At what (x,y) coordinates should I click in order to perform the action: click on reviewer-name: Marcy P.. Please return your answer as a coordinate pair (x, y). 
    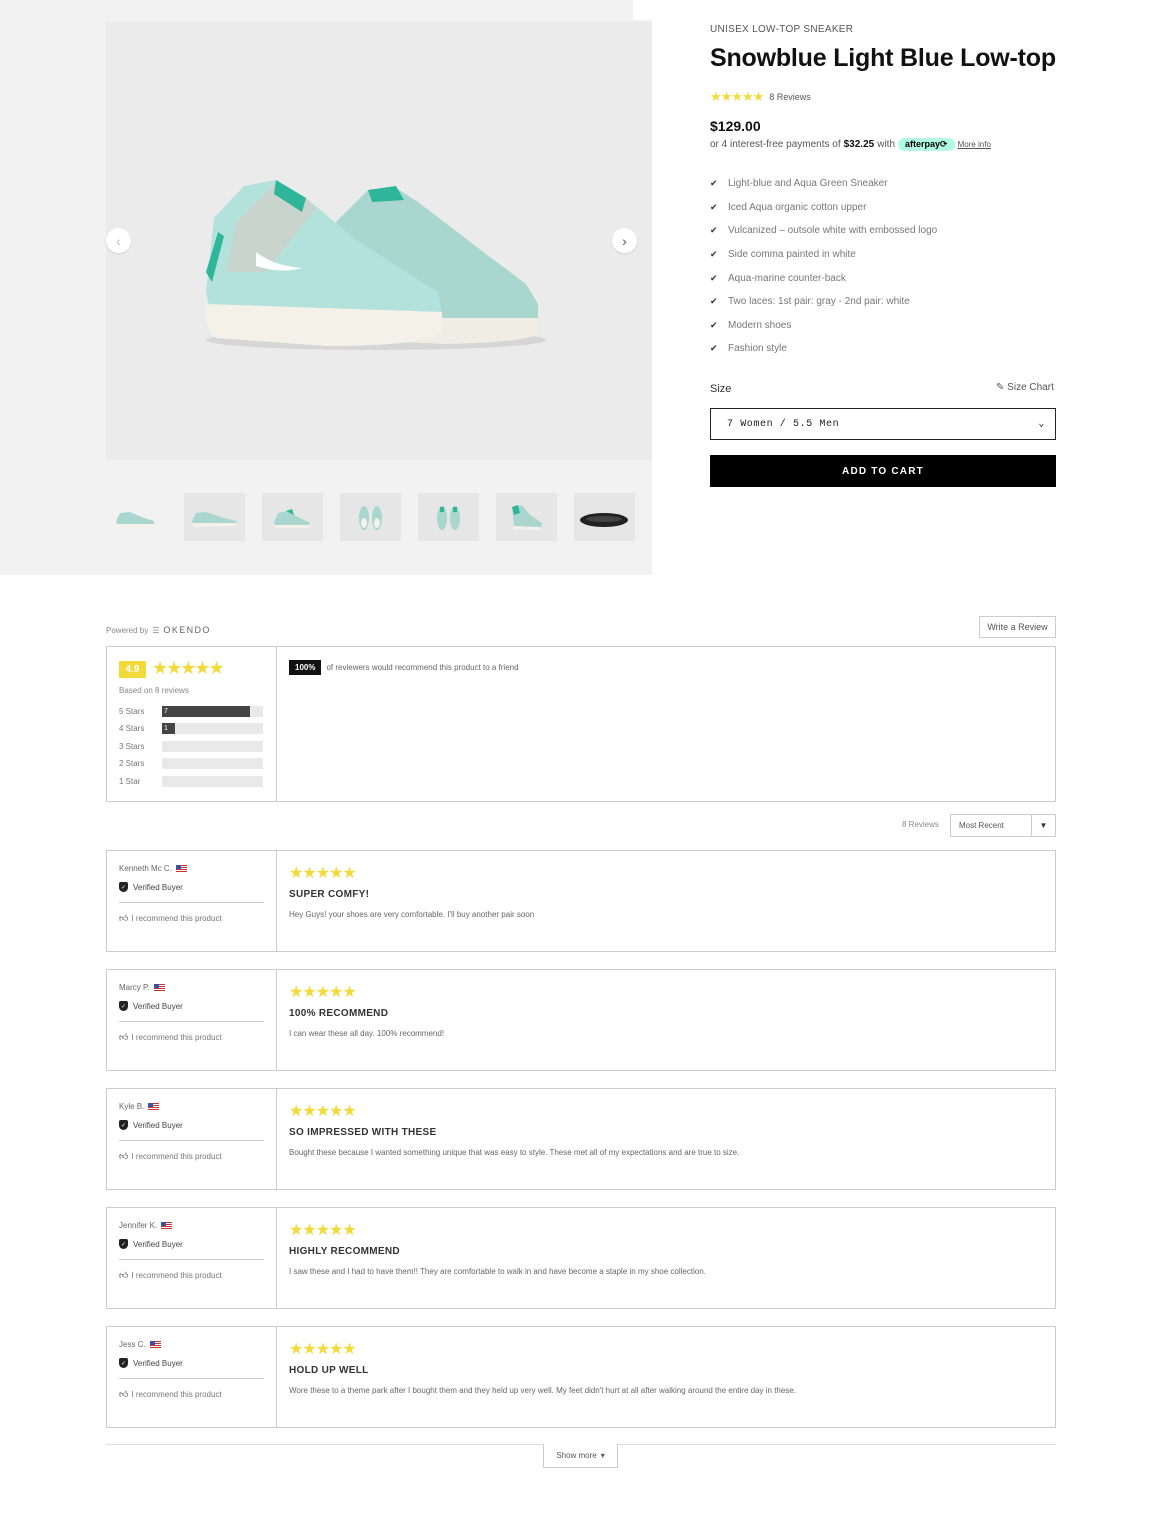
    Looking at the image, I should click on (134, 987).